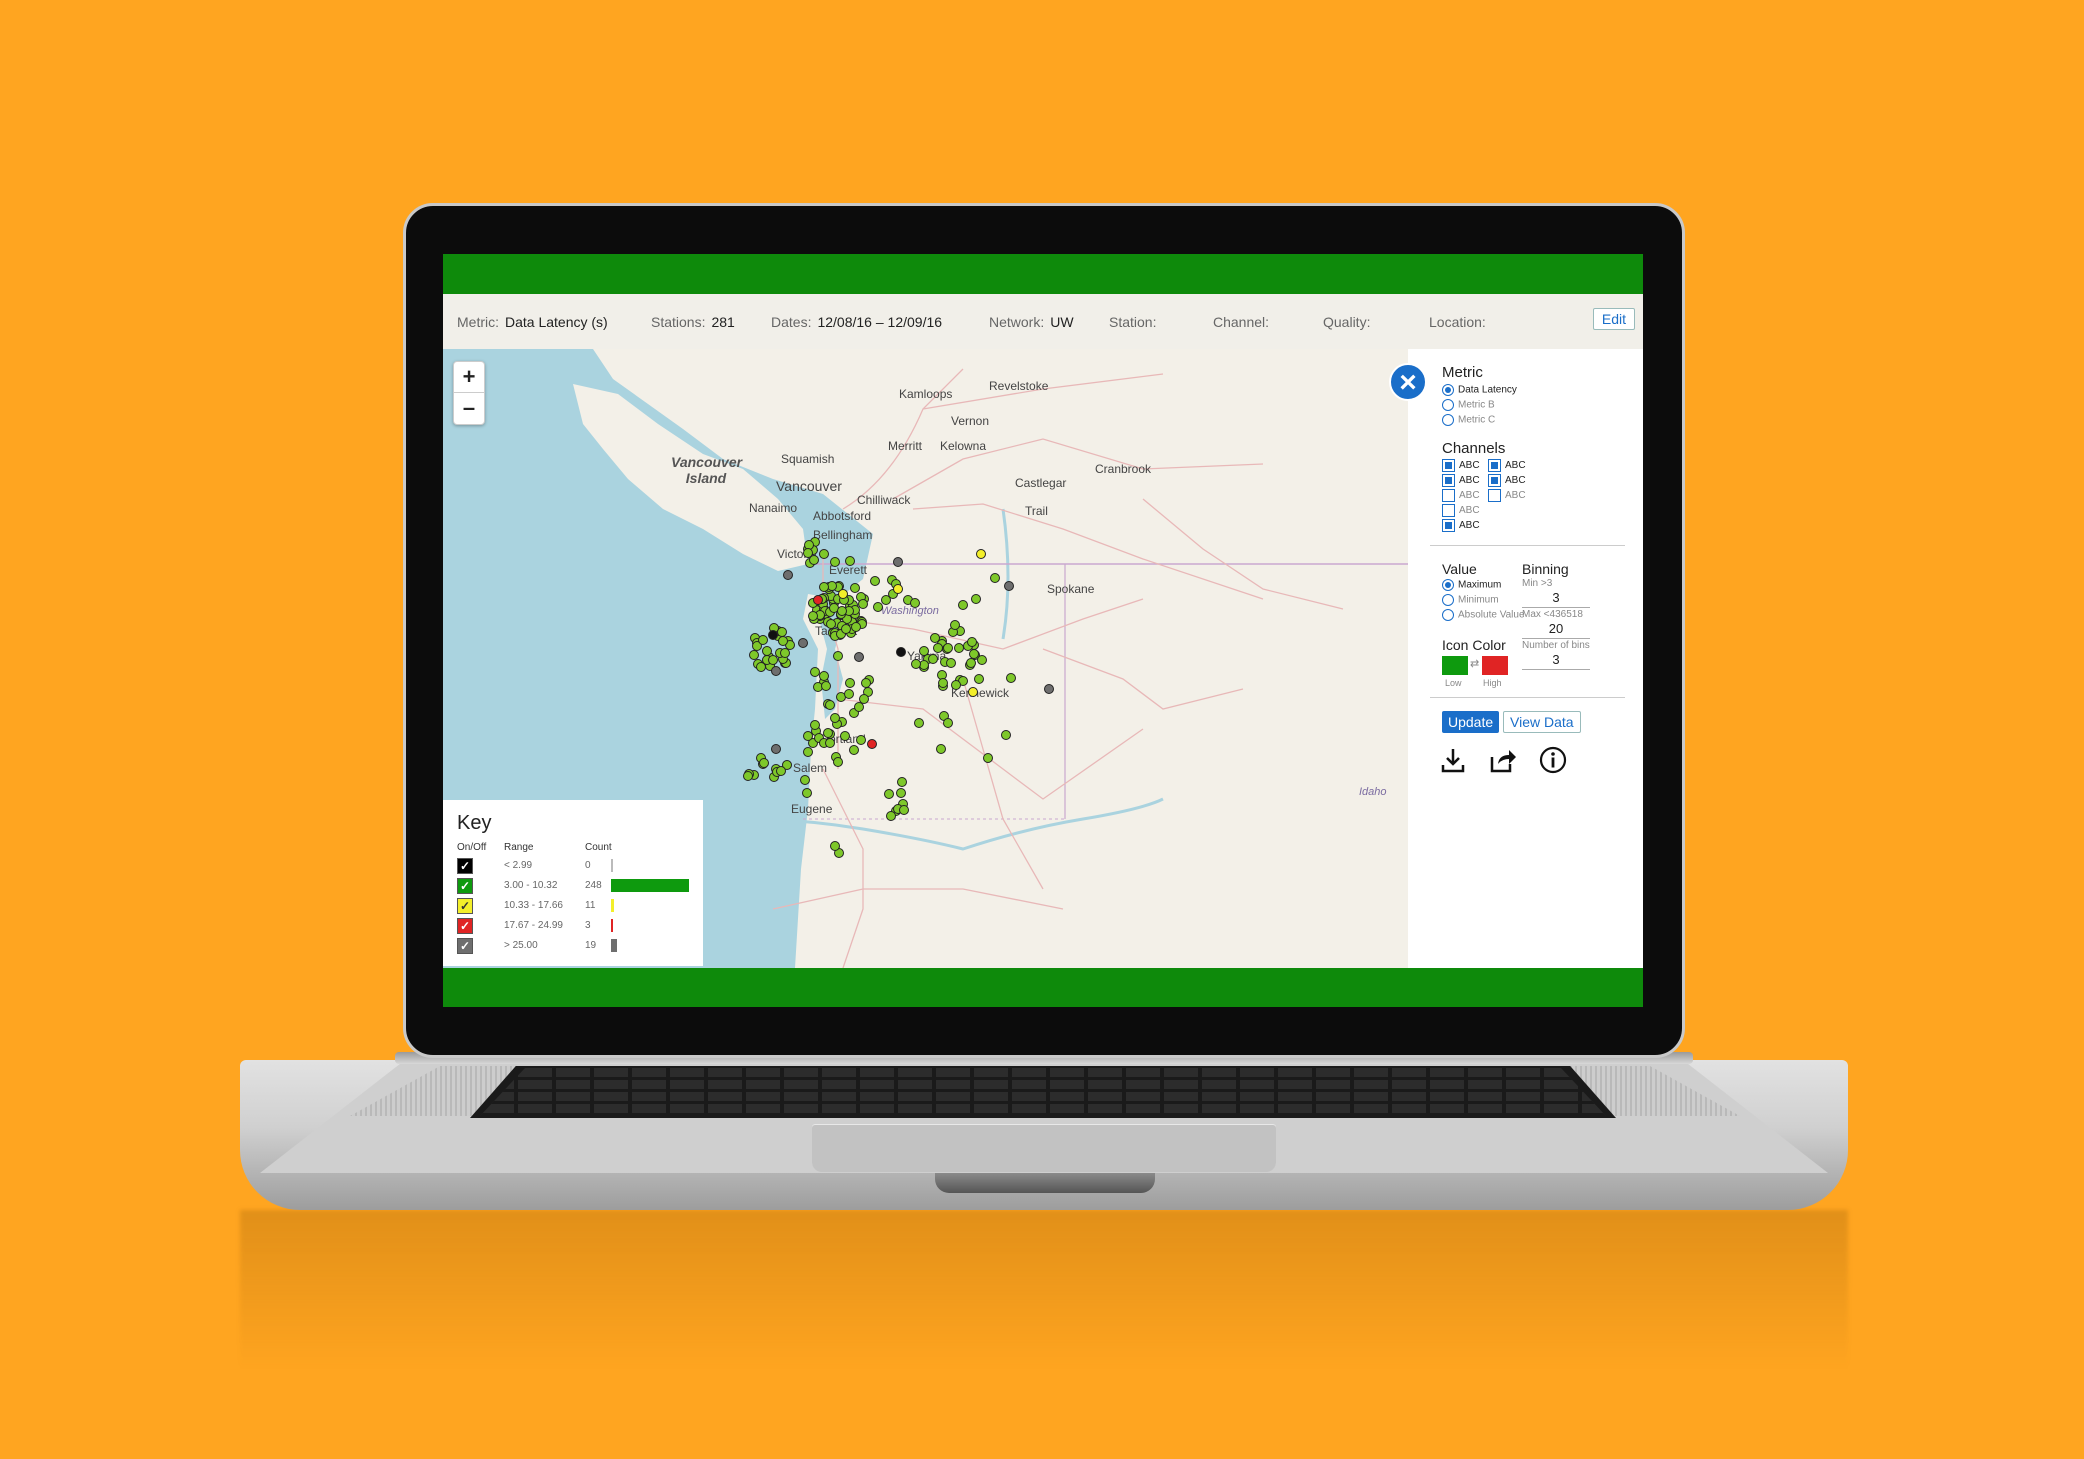  Describe the element at coordinates (1408, 382) in the screenshot. I see `close-panel-icon: ×` at that location.